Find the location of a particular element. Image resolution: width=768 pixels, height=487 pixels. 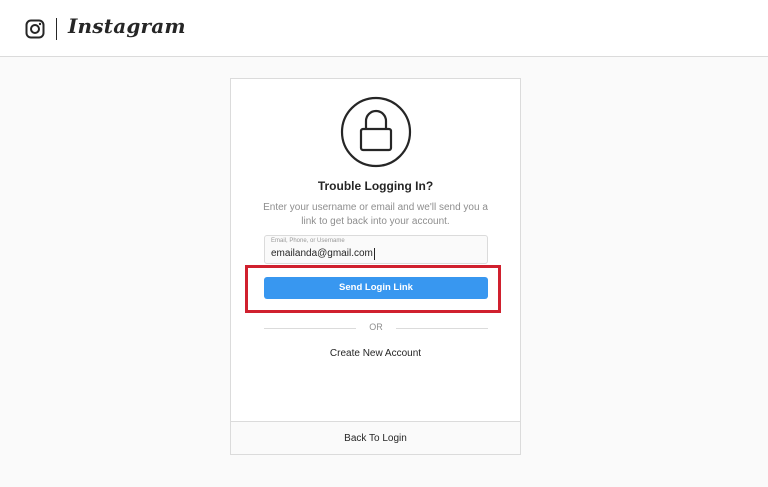

or-line-right is located at coordinates (442, 328).